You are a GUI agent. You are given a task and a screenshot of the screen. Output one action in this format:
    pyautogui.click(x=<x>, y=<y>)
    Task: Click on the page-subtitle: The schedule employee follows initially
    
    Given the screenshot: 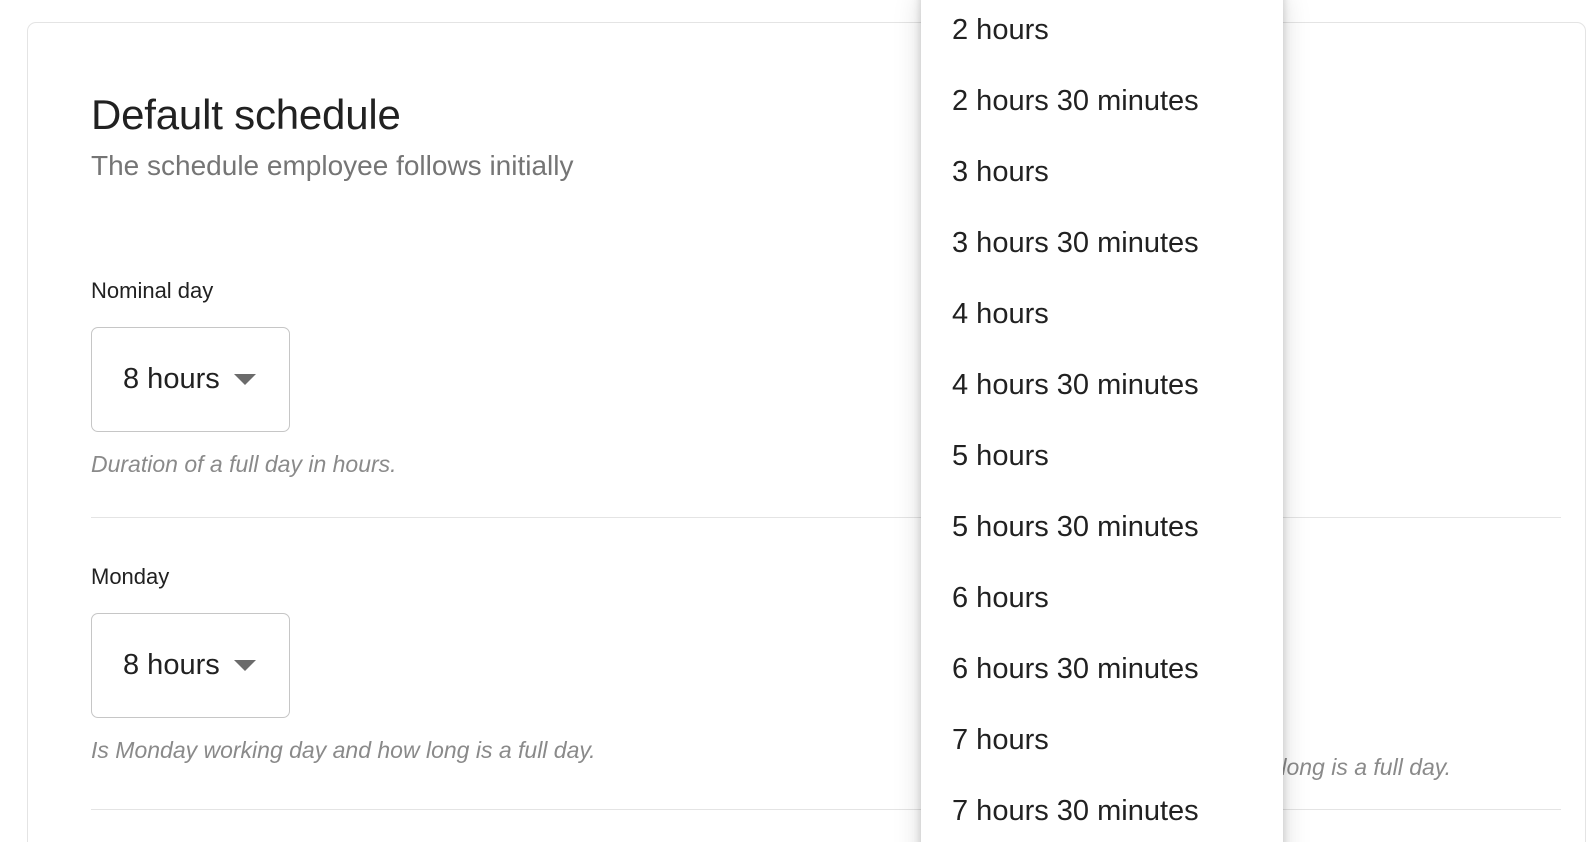 What is the action you would take?
    pyautogui.click(x=332, y=166)
    